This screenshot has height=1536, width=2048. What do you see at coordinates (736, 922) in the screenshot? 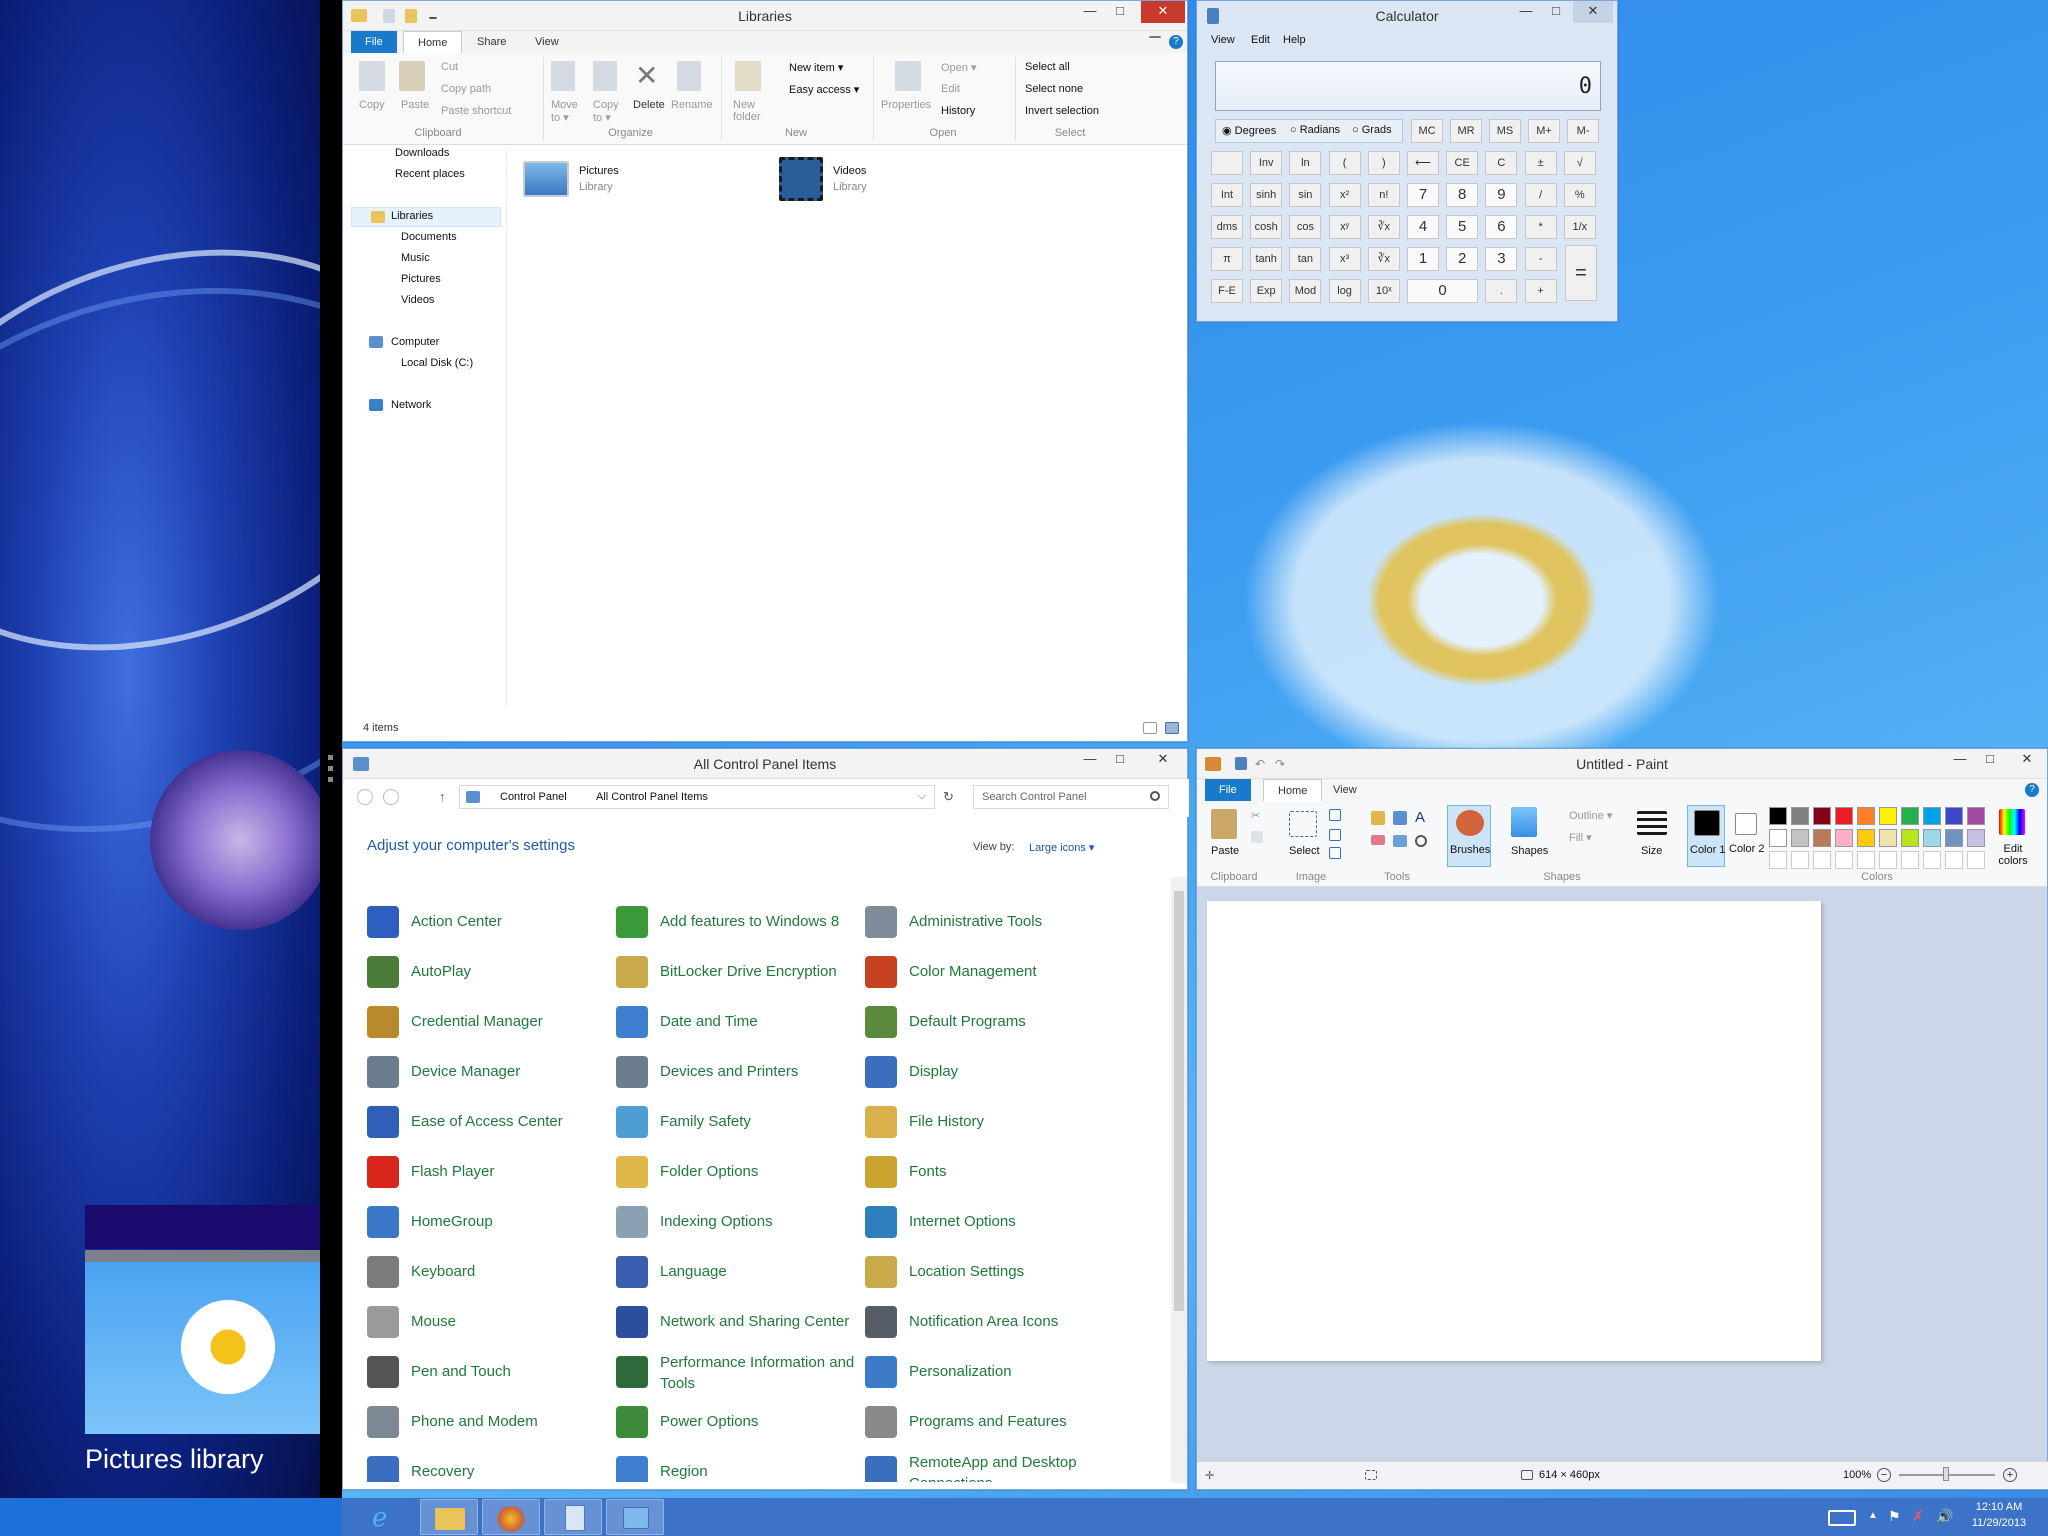
I see `cp-item-add-features-to-windows-8: Add features to Windows 8` at bounding box center [736, 922].